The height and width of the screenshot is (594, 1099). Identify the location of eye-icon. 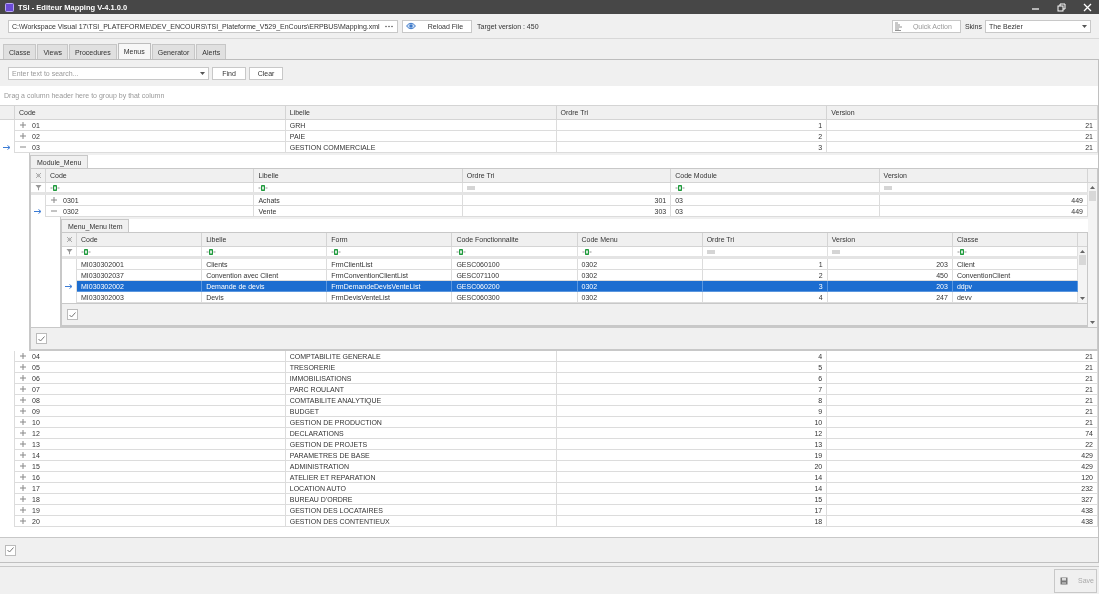
(410, 26).